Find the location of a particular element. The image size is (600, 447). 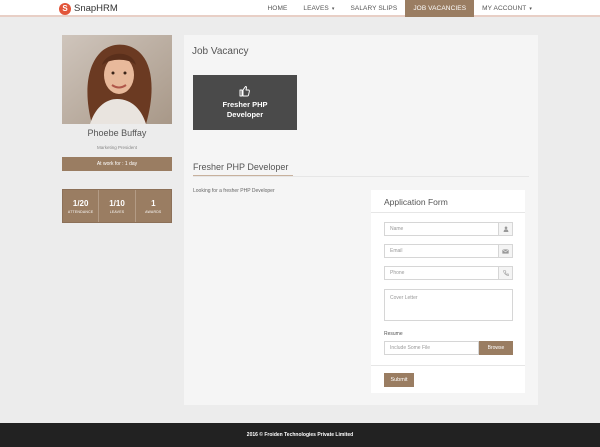

section-divider is located at coordinates (361, 176).